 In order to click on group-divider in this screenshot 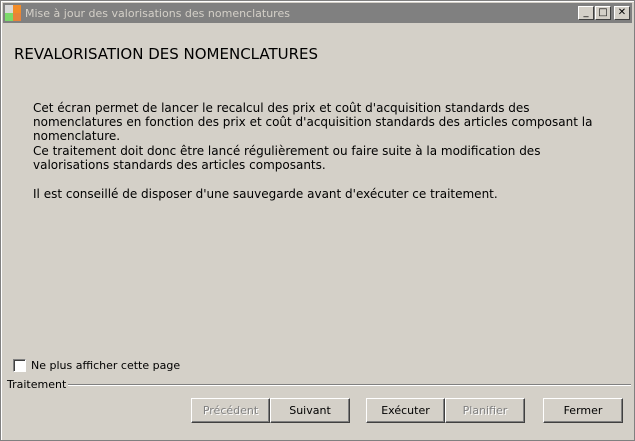, I will do `click(319, 385)`.